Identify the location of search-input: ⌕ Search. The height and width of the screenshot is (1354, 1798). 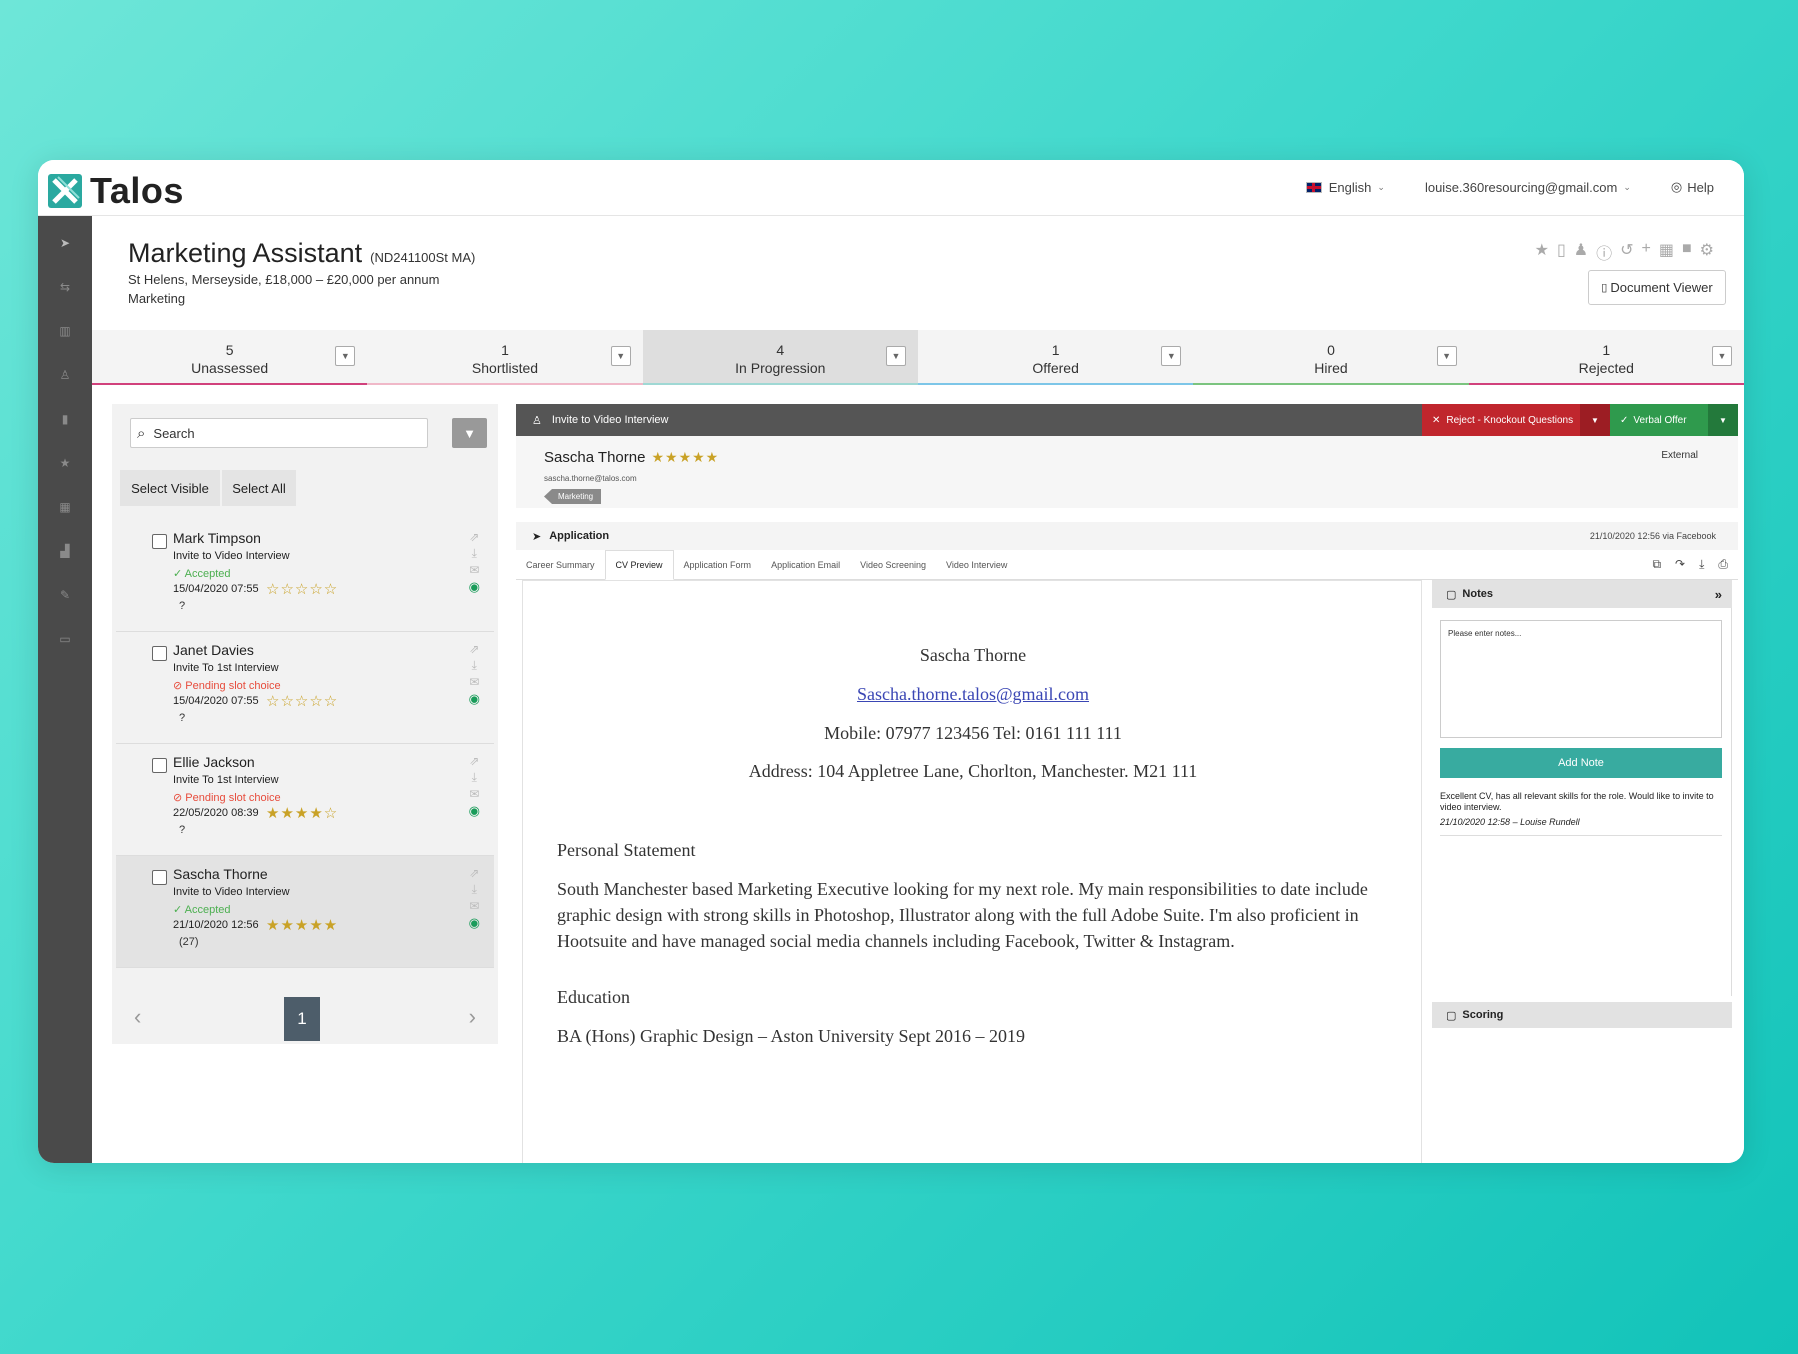
(279, 433).